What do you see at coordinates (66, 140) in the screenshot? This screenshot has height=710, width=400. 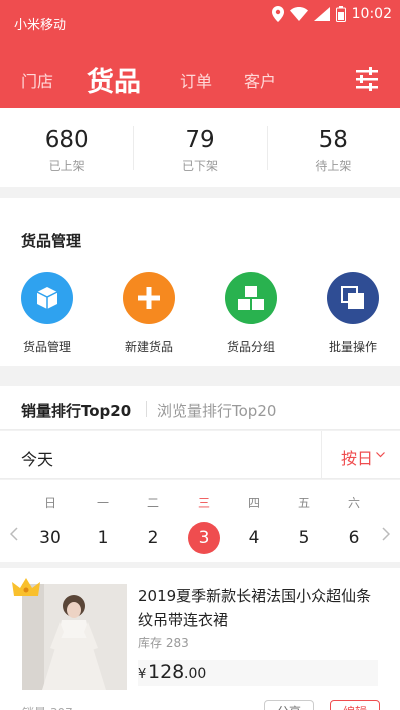 I see `stat-value: 680` at bounding box center [66, 140].